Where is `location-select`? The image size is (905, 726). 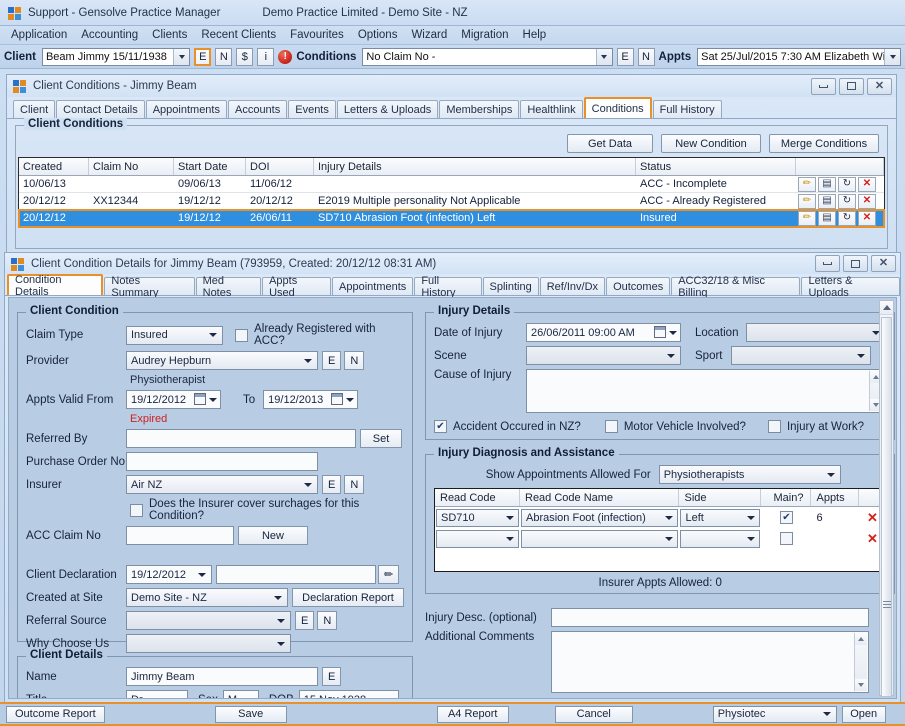 location-select is located at coordinates (816, 332).